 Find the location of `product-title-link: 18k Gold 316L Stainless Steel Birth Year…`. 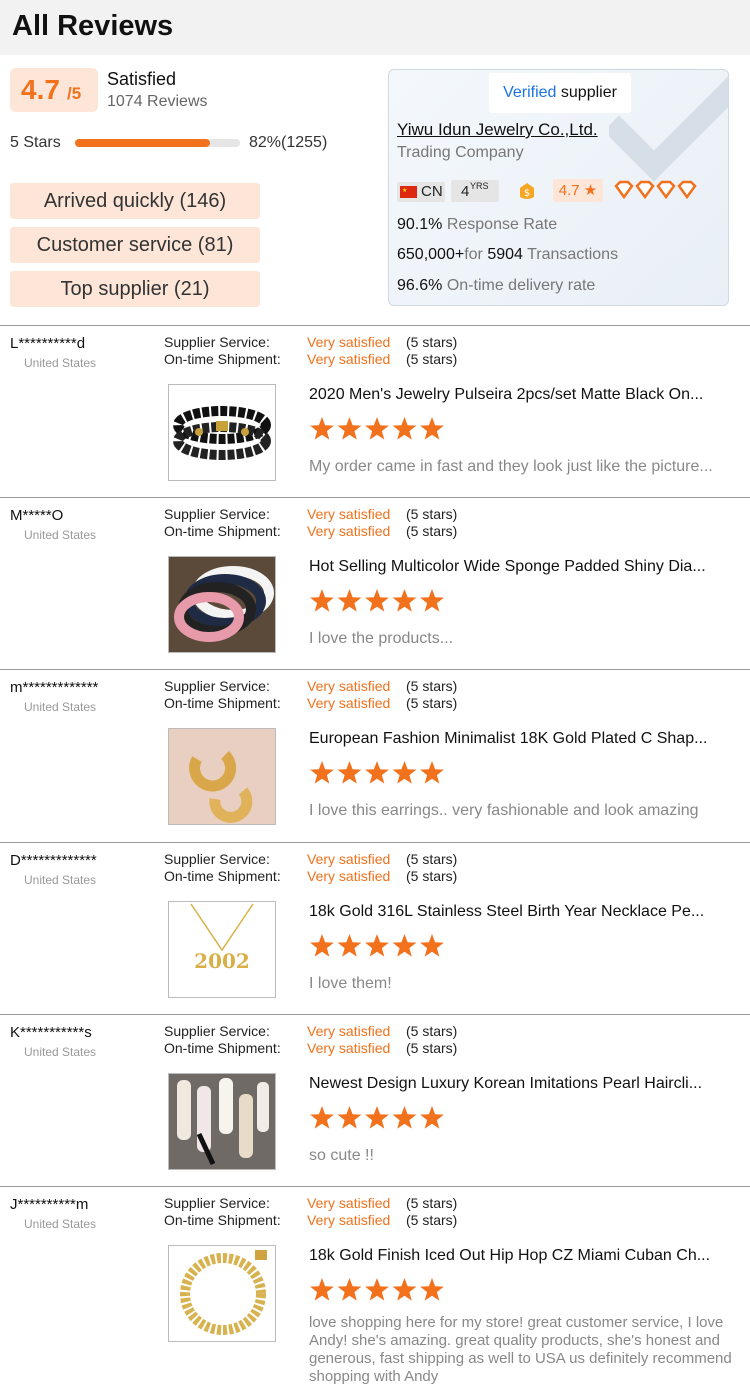

product-title-link: 18k Gold 316L Stainless Steel Birth Year… is located at coordinates (525, 912).